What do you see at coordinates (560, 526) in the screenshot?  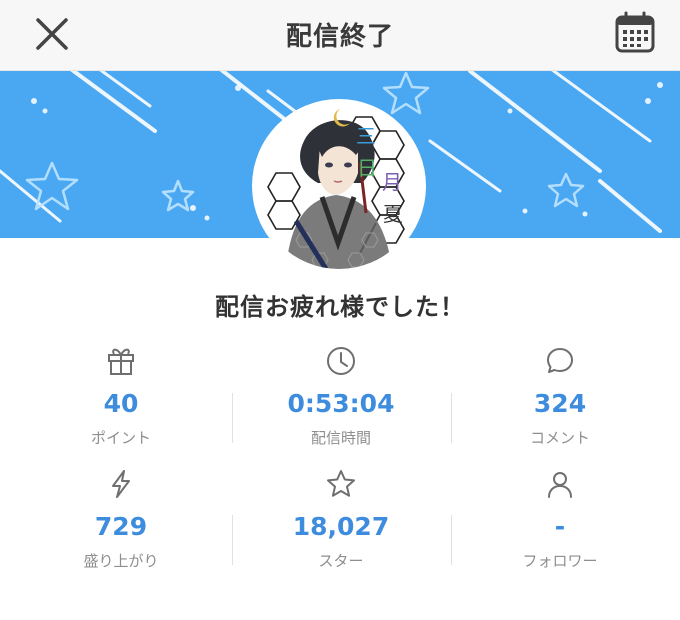 I see `followers-value: -` at bounding box center [560, 526].